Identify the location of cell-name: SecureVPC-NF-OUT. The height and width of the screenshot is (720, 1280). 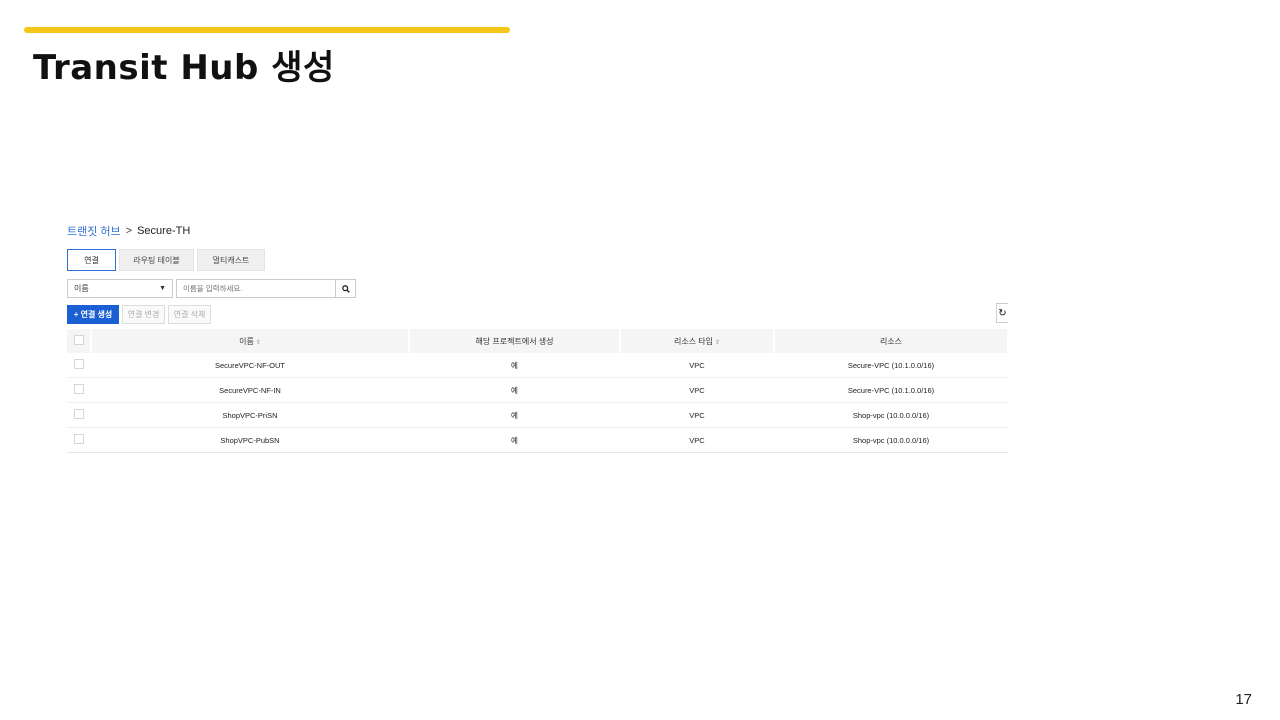
(250, 365).